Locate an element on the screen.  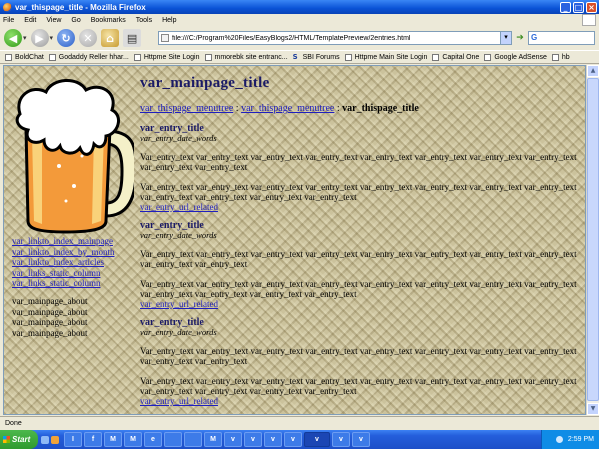
menu-help: Help is located at coordinates (169, 20).